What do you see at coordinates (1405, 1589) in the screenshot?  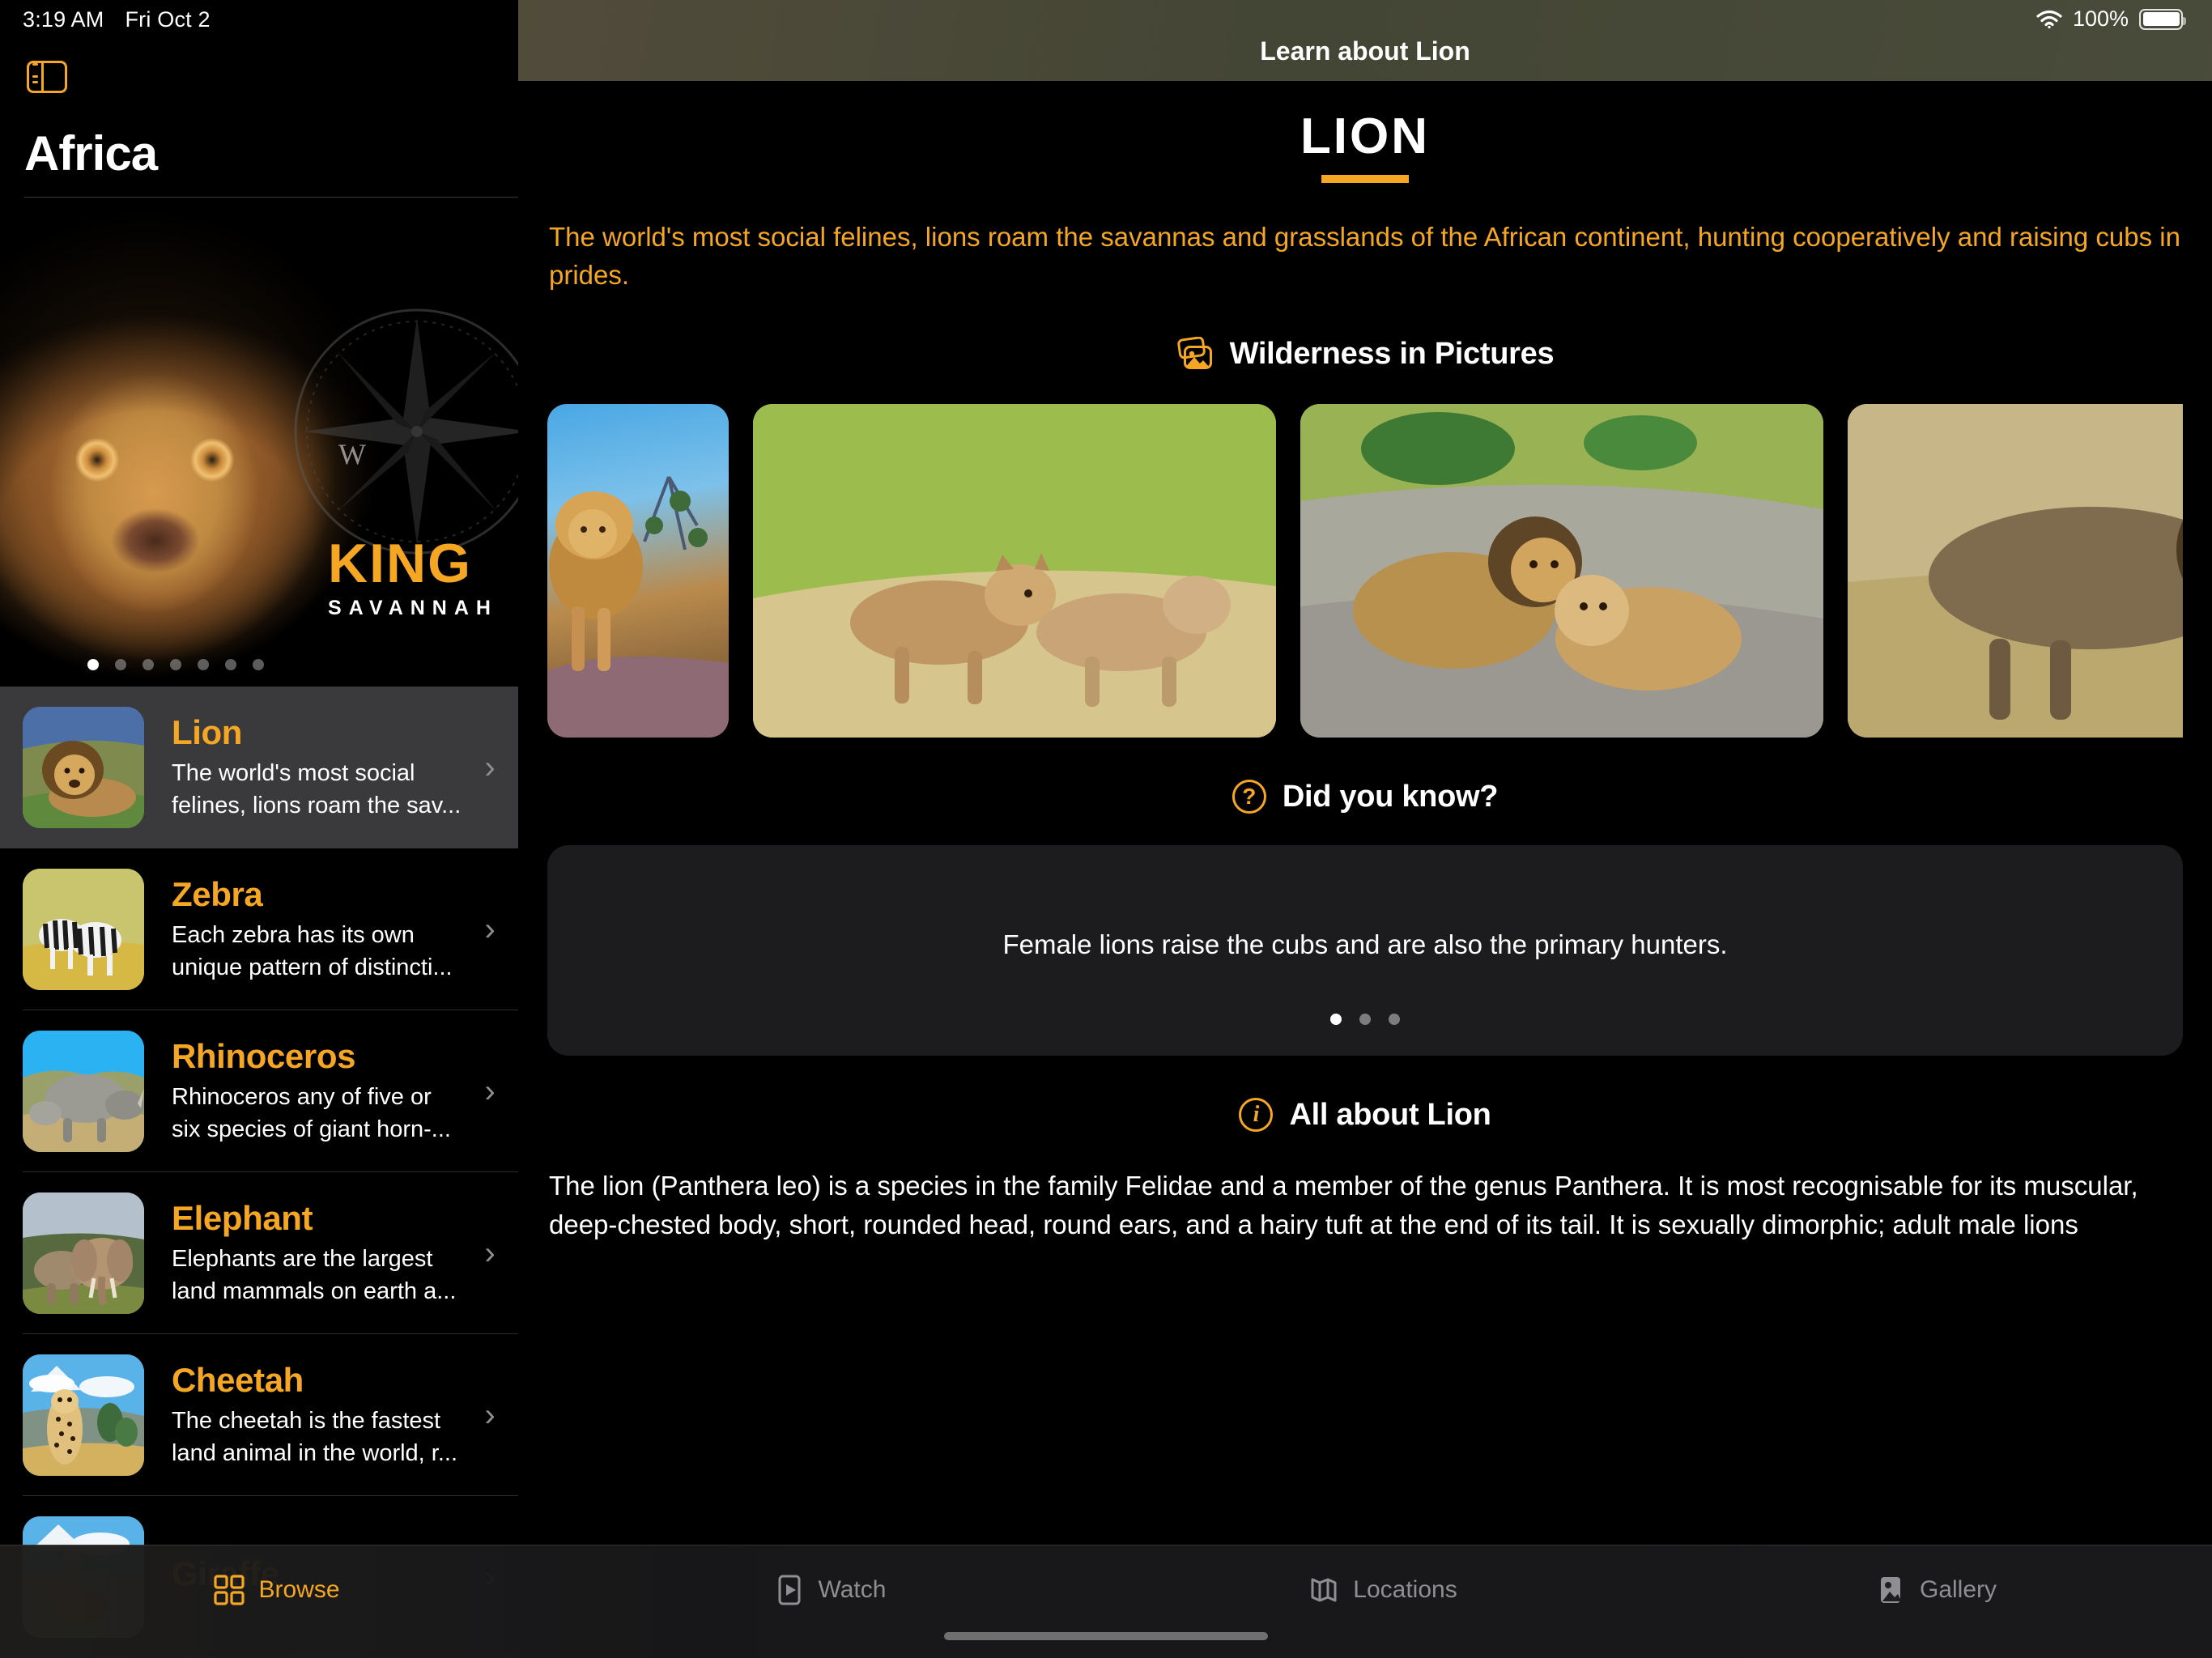 I see `tab-label: Locations` at bounding box center [1405, 1589].